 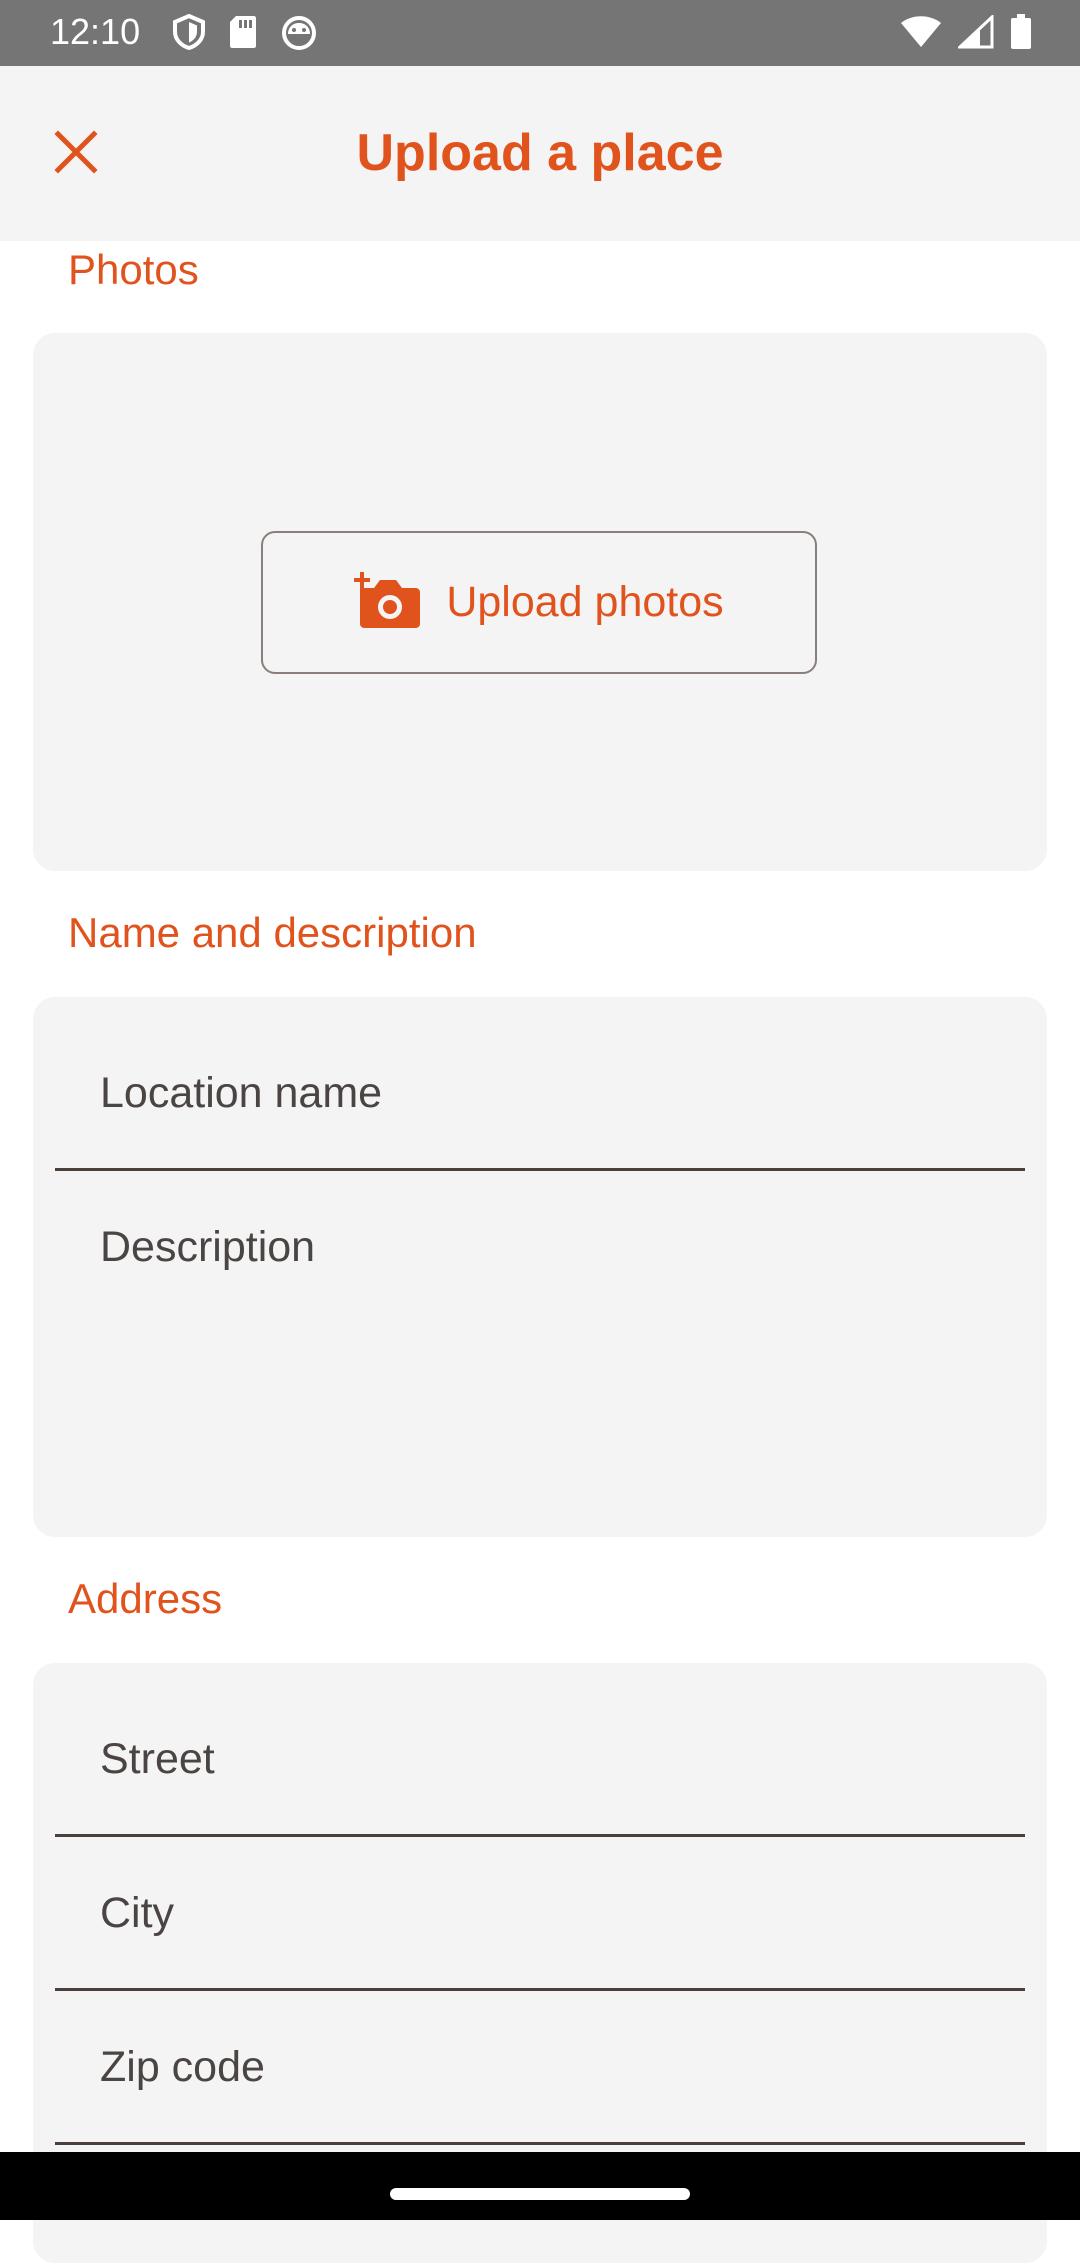 I want to click on zip-code-field: Zip code, so click(x=540, y=2068).